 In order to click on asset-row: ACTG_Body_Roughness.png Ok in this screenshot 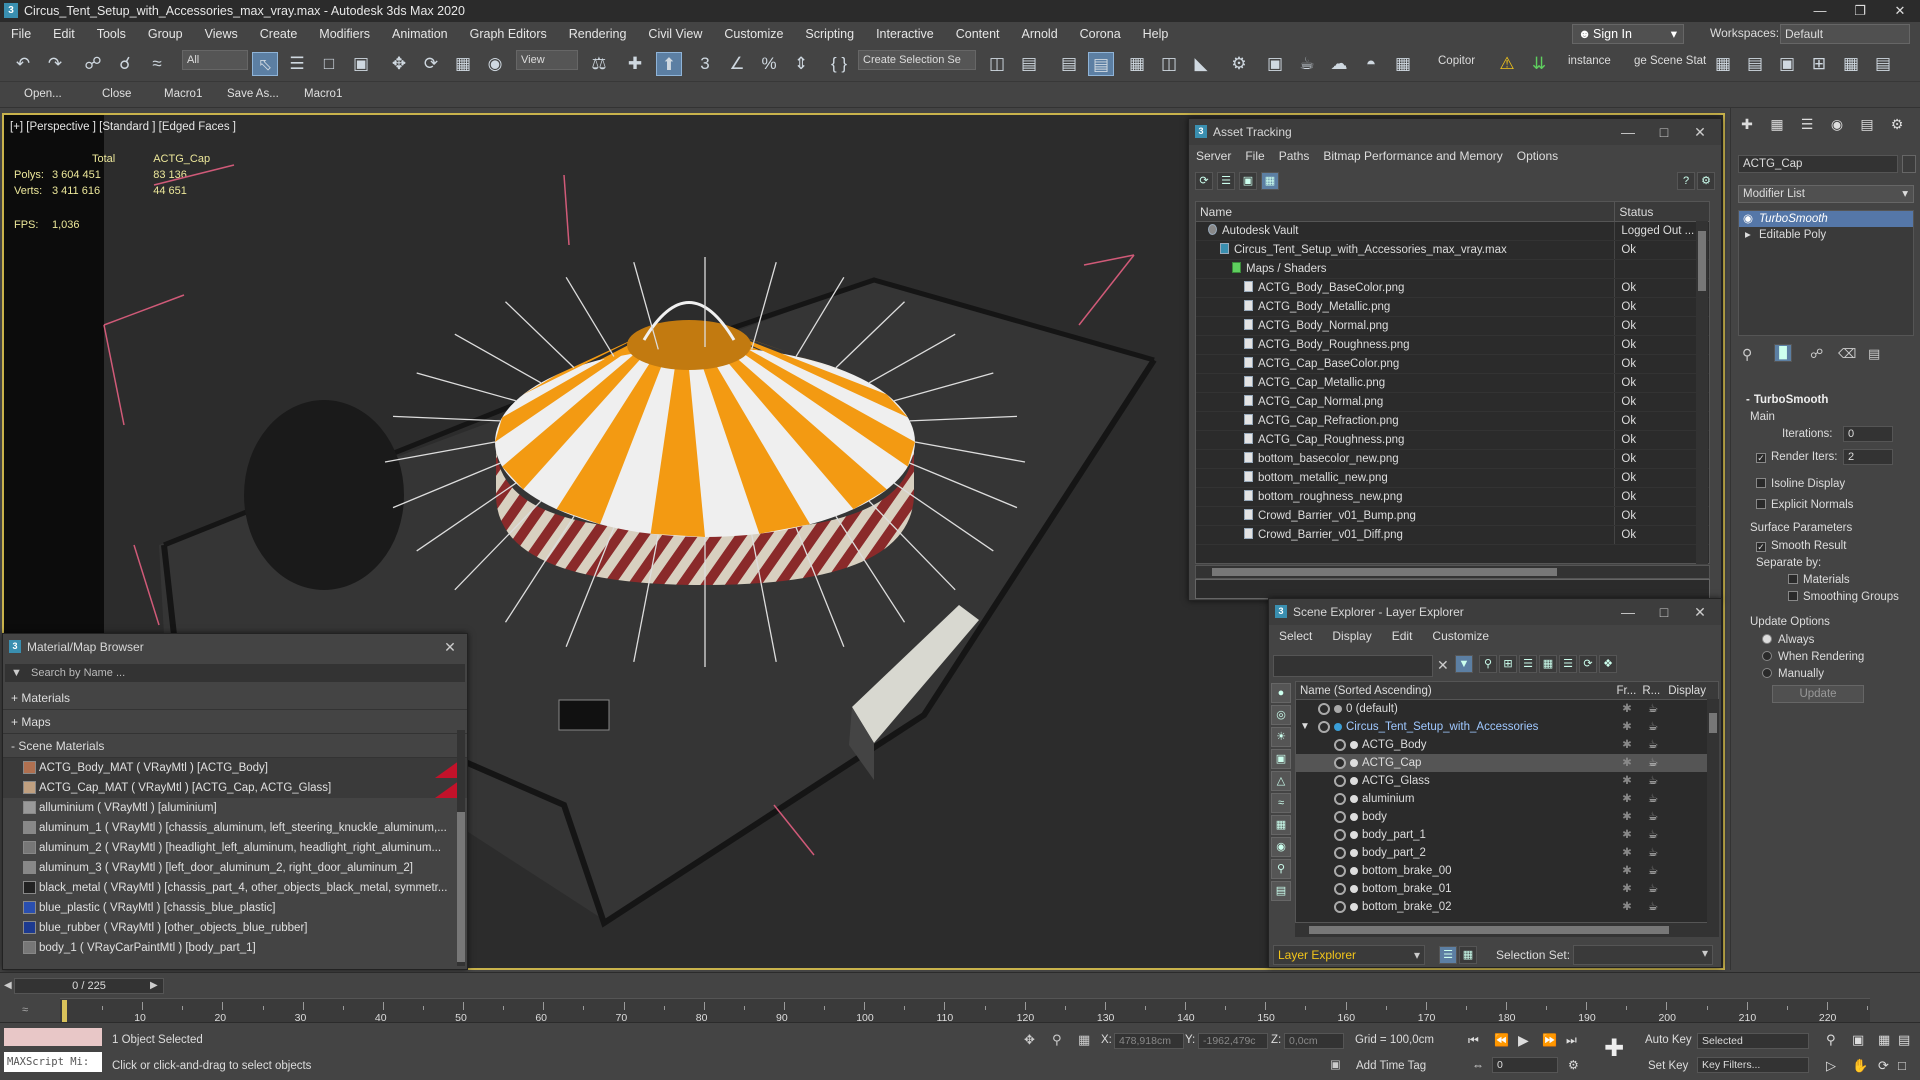, I will do `click(1452, 345)`.